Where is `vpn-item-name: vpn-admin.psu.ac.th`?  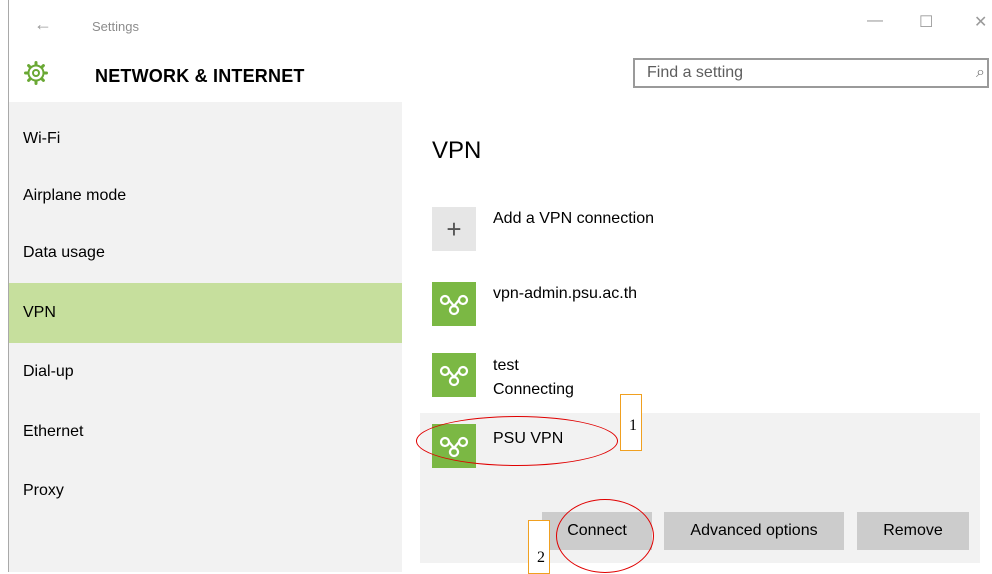
vpn-item-name: vpn-admin.psu.ac.th is located at coordinates (565, 293).